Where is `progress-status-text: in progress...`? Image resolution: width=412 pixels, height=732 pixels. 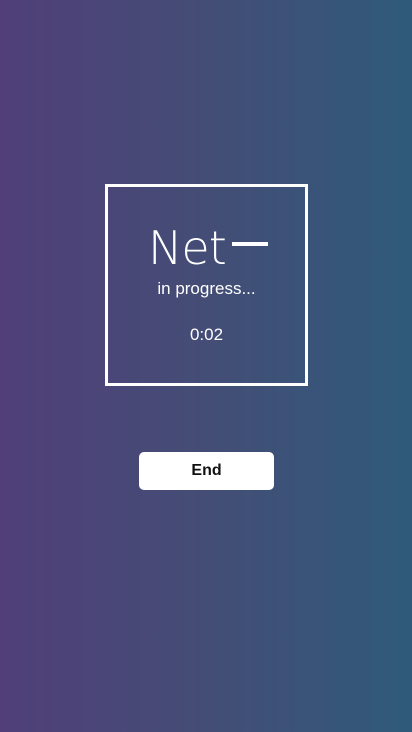 progress-status-text: in progress... is located at coordinates (206, 288).